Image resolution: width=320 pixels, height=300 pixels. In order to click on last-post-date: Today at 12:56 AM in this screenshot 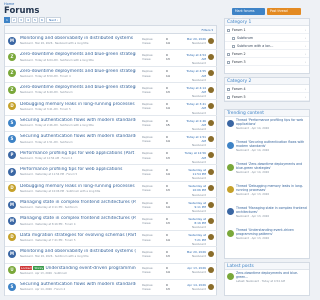, I will do `click(194, 155)`.